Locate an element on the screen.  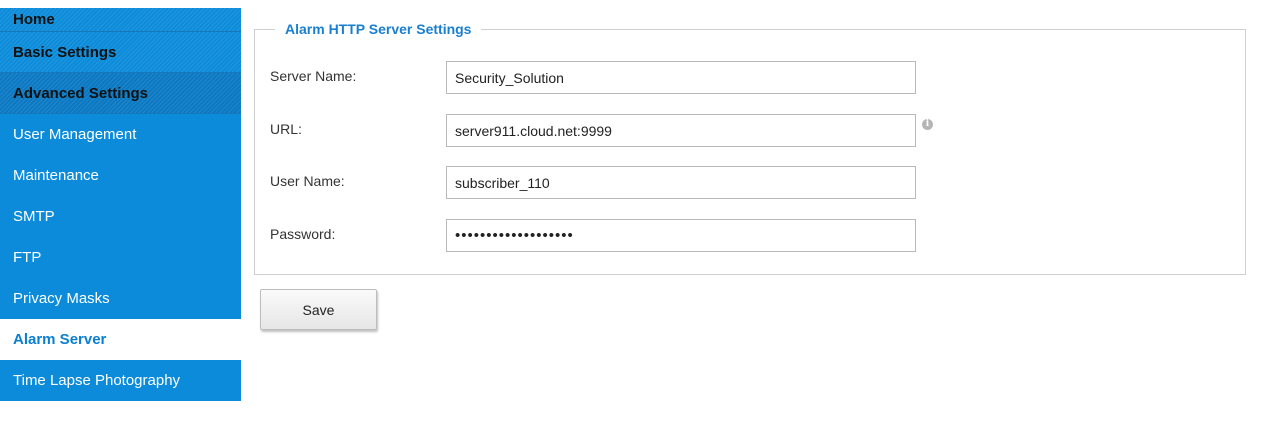
server-name-label: Server Name: is located at coordinates (313, 76).